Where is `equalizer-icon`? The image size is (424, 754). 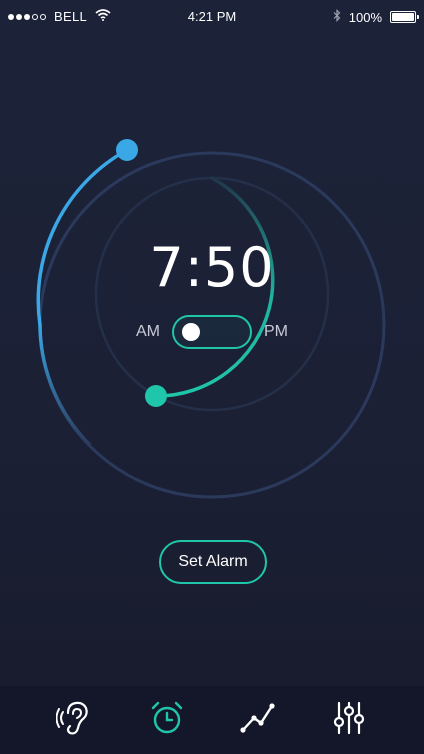 equalizer-icon is located at coordinates (349, 720).